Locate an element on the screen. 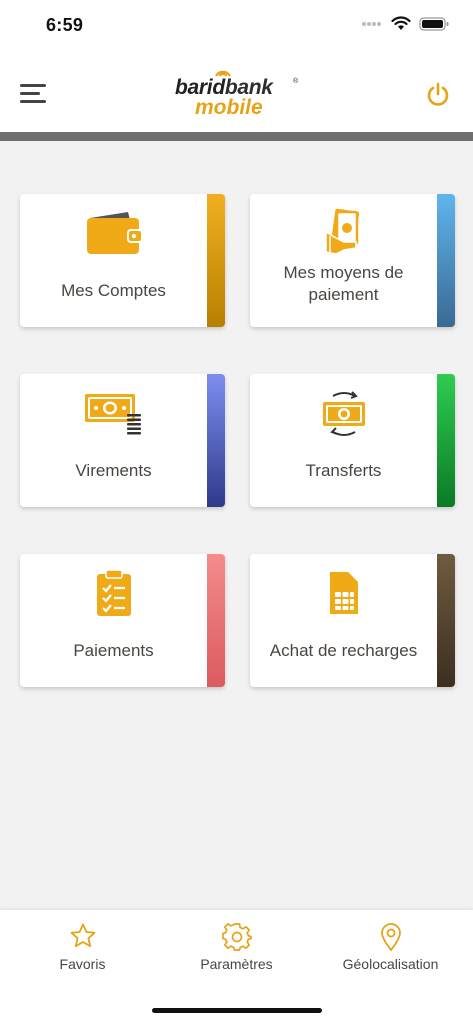 The image size is (473, 1024). tile-label: Mes Comptes is located at coordinates (113, 290).